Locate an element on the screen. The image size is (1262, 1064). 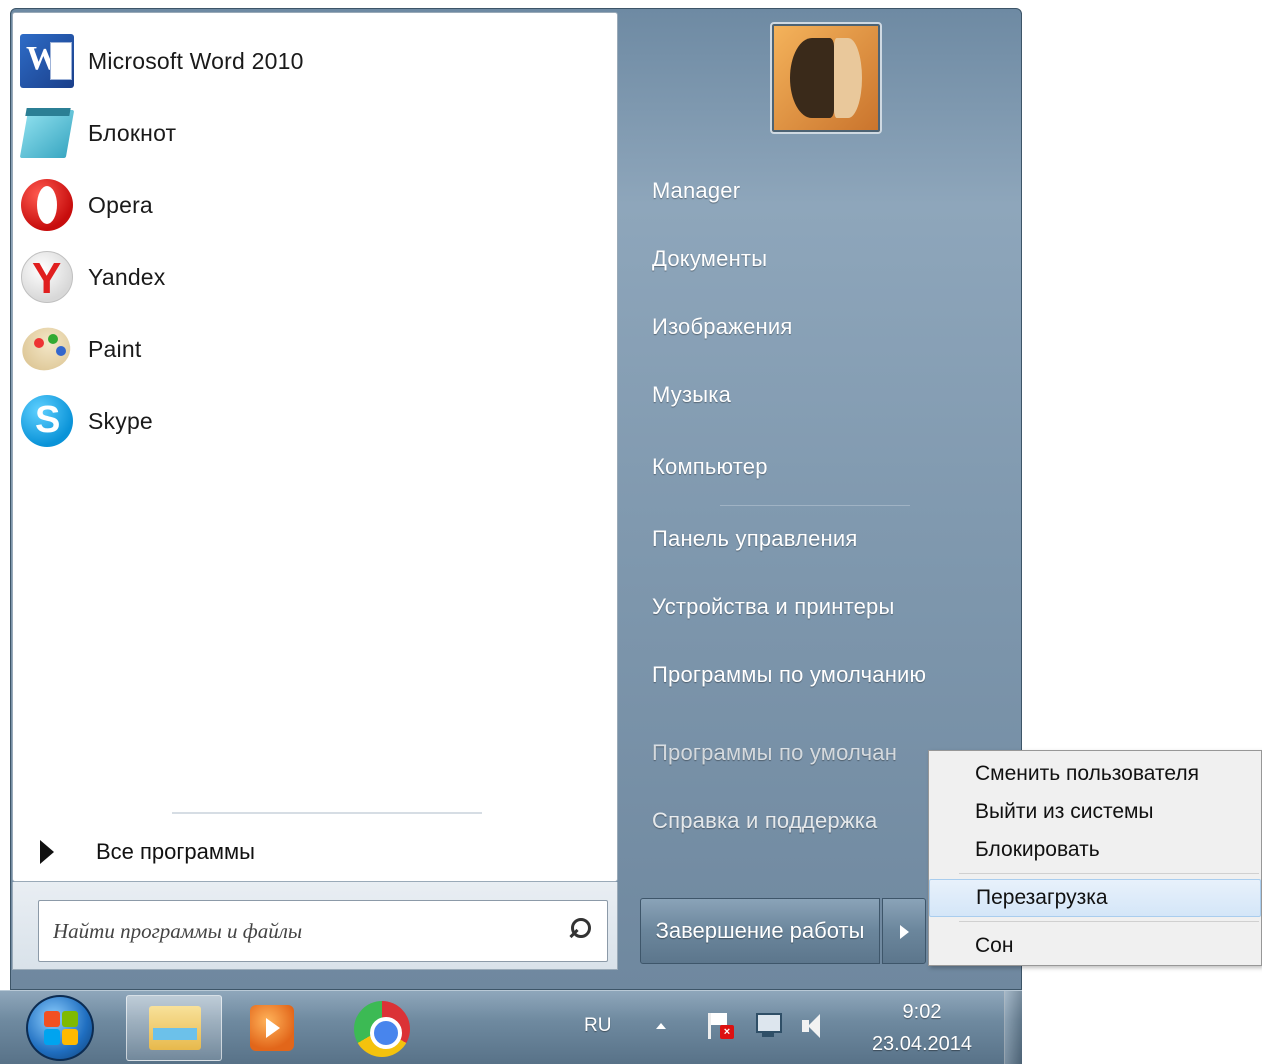
place-devices-printers: Устройства и принтеры is located at coordinates (773, 607).